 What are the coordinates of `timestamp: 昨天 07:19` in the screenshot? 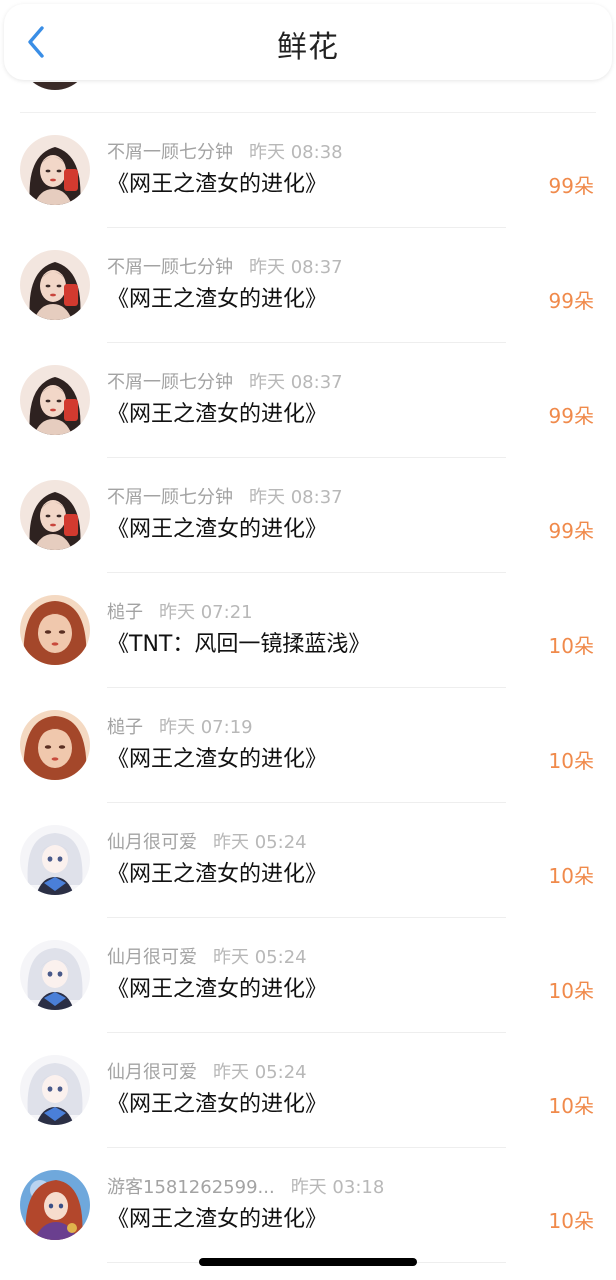 It's located at (206, 727).